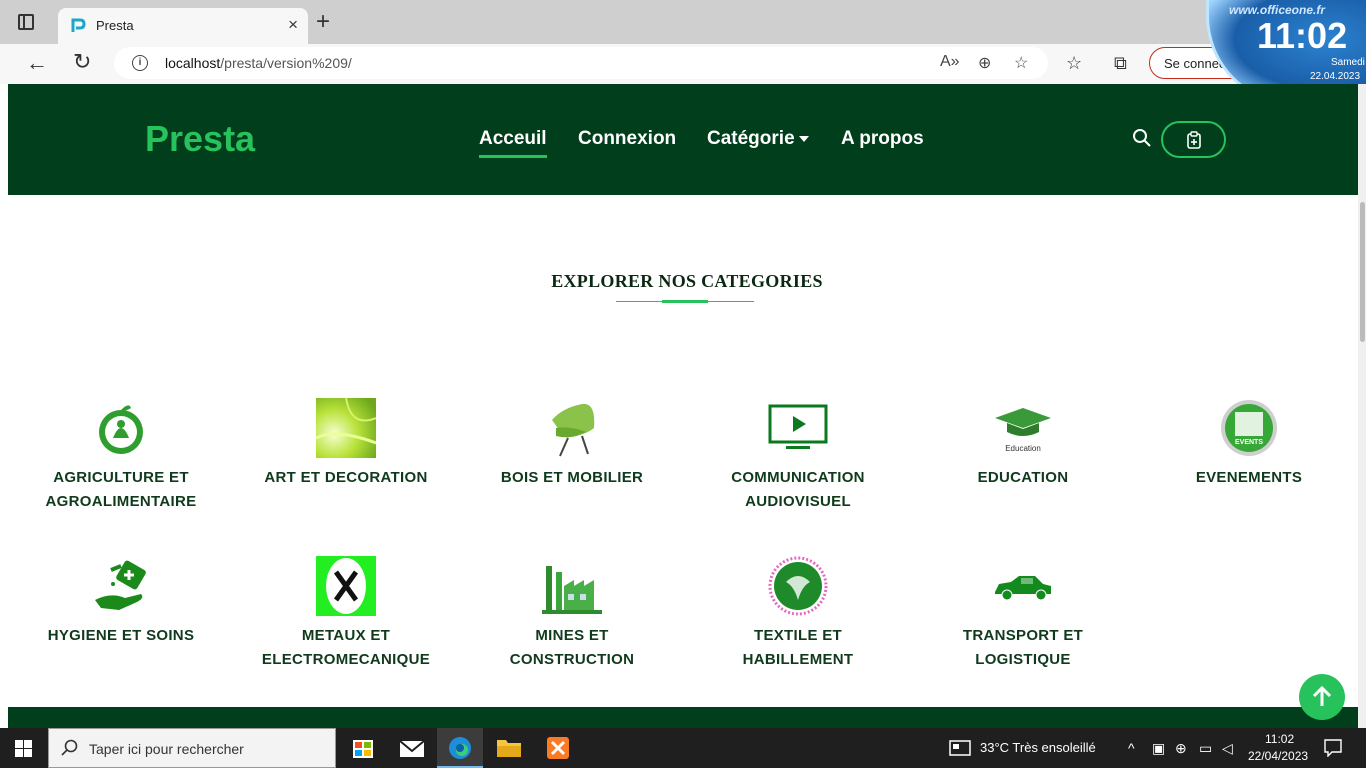 This screenshot has height=768, width=1366. Describe the element at coordinates (1023, 448) in the screenshot. I see `svg-text: Education` at that location.